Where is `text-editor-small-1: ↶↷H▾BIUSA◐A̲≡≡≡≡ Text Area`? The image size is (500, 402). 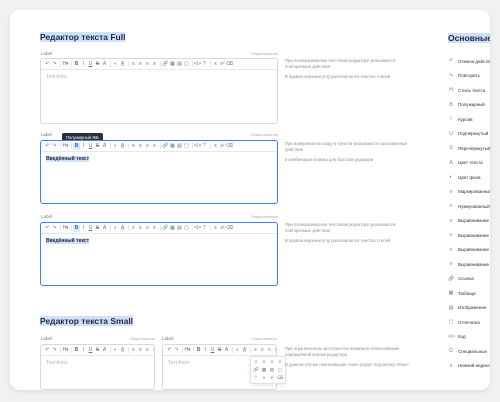
text-editor-small-1: ↶↷H▾BIUSA◐A̲≡≡≡≡ Text Area is located at coordinates (97, 367).